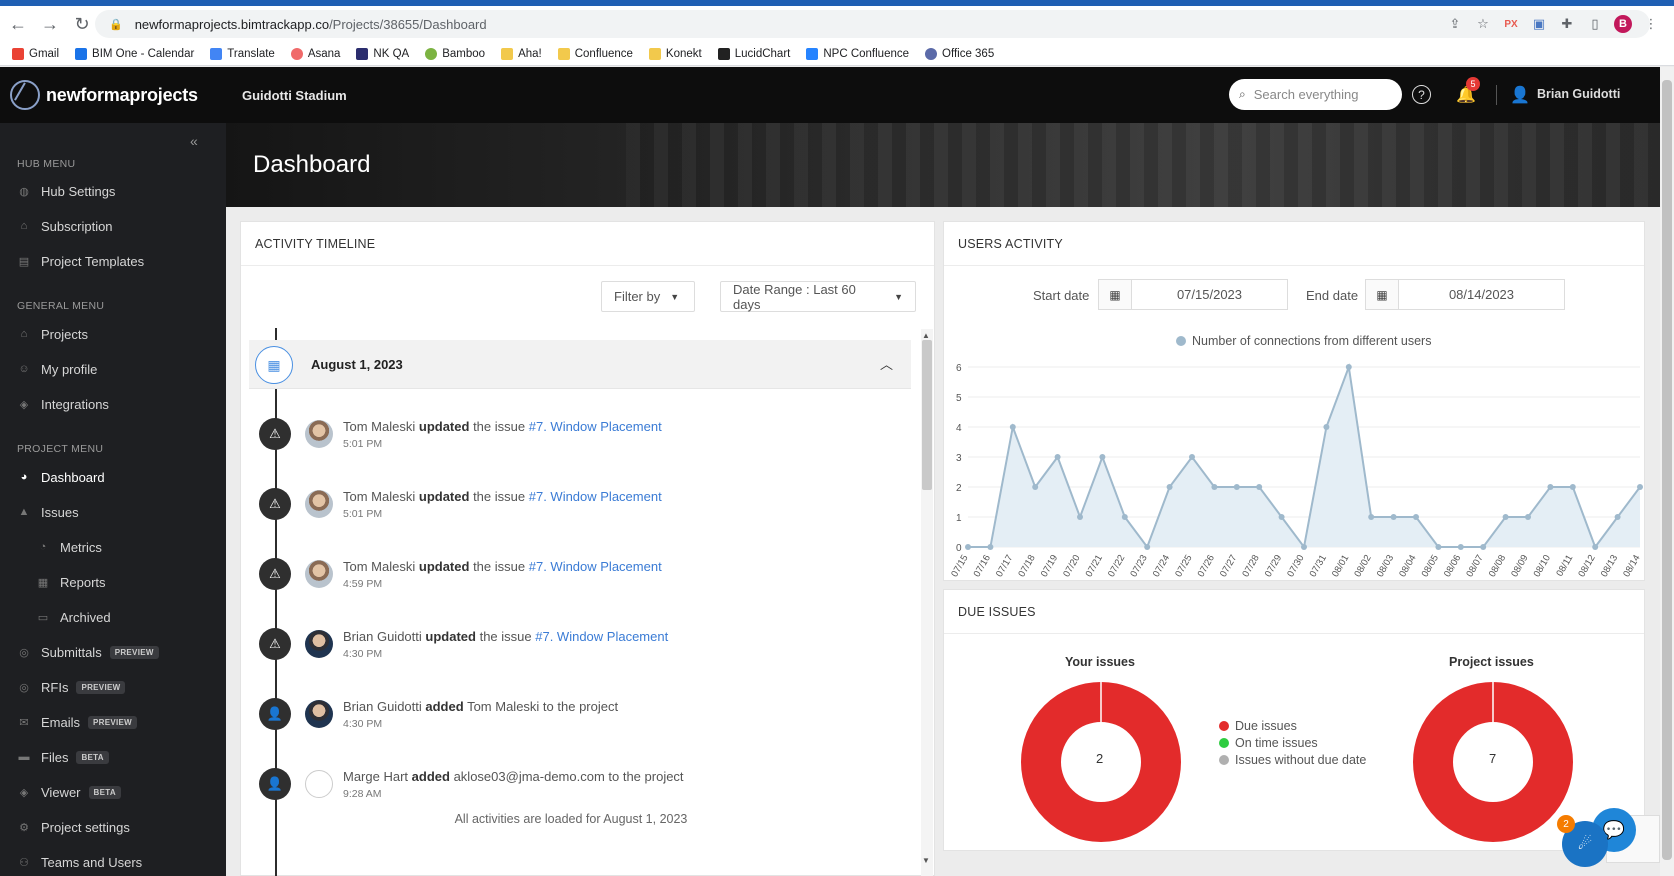 Image resolution: width=1674 pixels, height=876 pixels. Describe the element at coordinates (65, 226) in the screenshot. I see `sidebar-item-subscription: ⌂ Subscription` at that location.